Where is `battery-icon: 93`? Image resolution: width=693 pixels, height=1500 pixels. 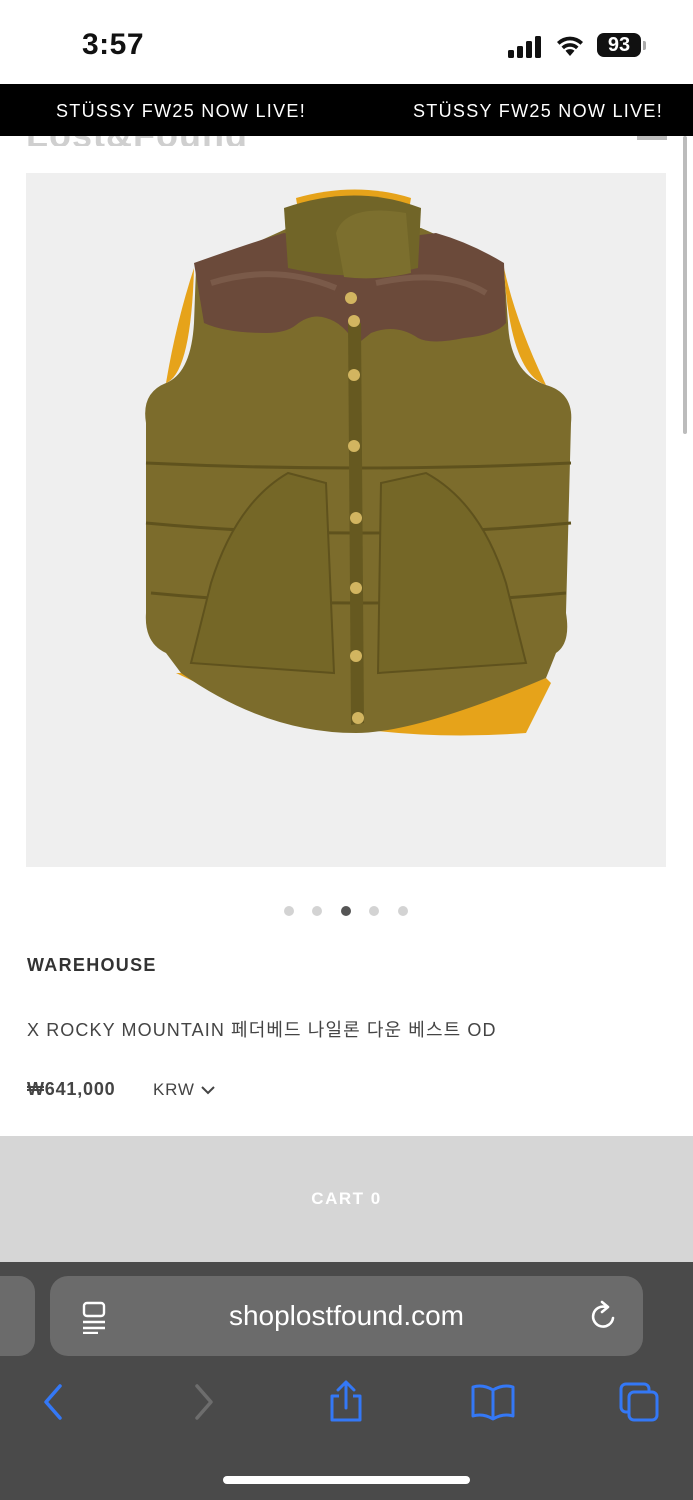 battery-icon: 93 is located at coordinates (619, 45).